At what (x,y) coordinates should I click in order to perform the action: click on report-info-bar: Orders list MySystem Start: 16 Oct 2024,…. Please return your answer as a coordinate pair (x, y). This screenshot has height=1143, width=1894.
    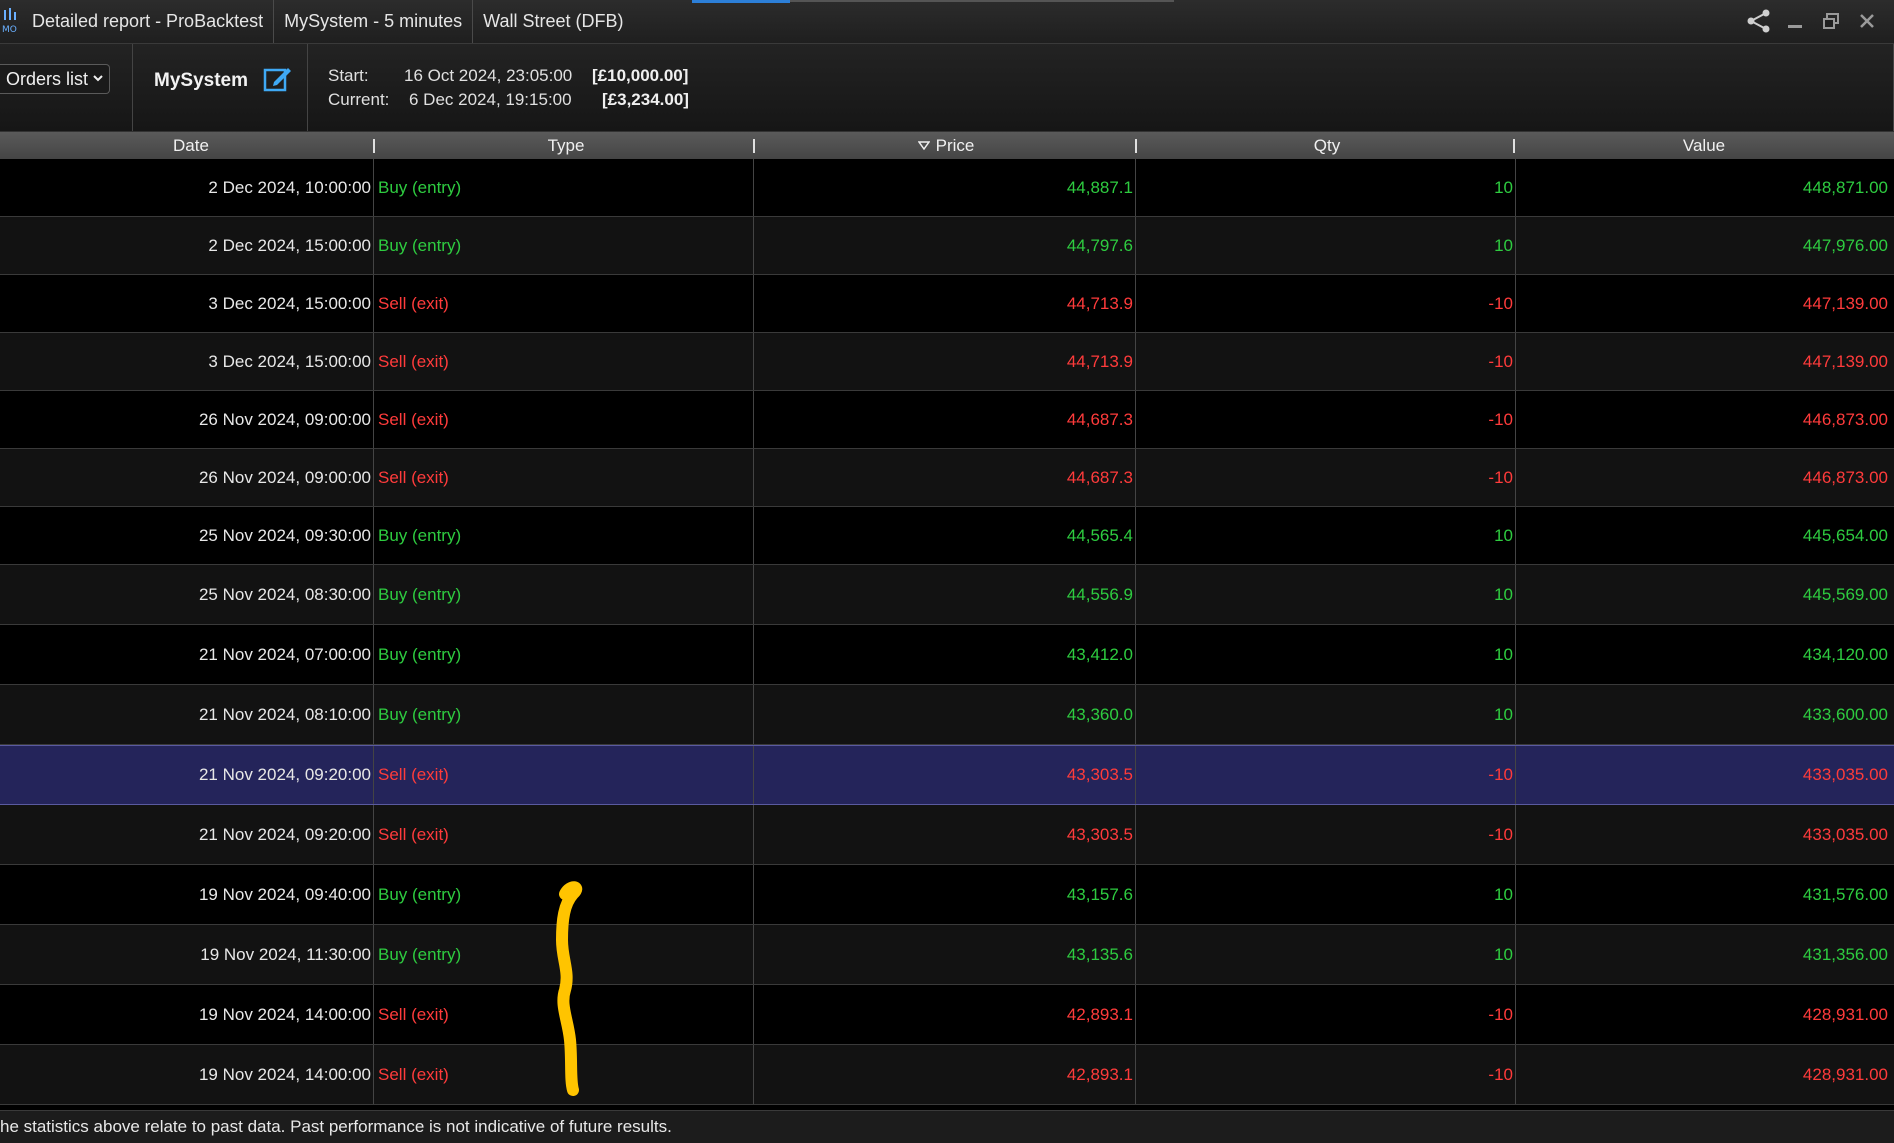
    Looking at the image, I should click on (947, 88).